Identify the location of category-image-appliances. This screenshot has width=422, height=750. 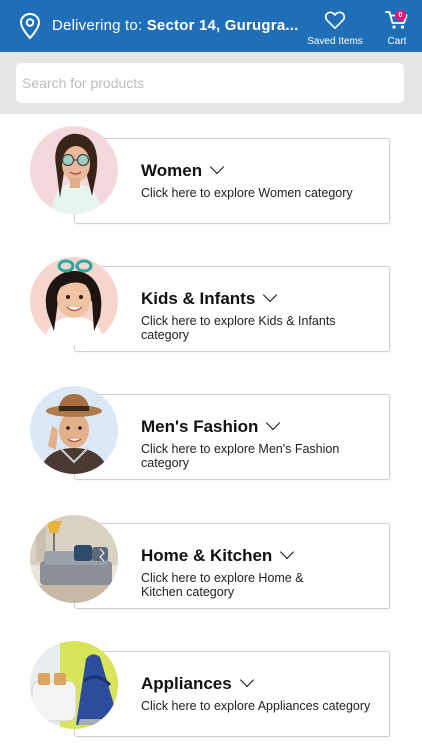
(74, 685).